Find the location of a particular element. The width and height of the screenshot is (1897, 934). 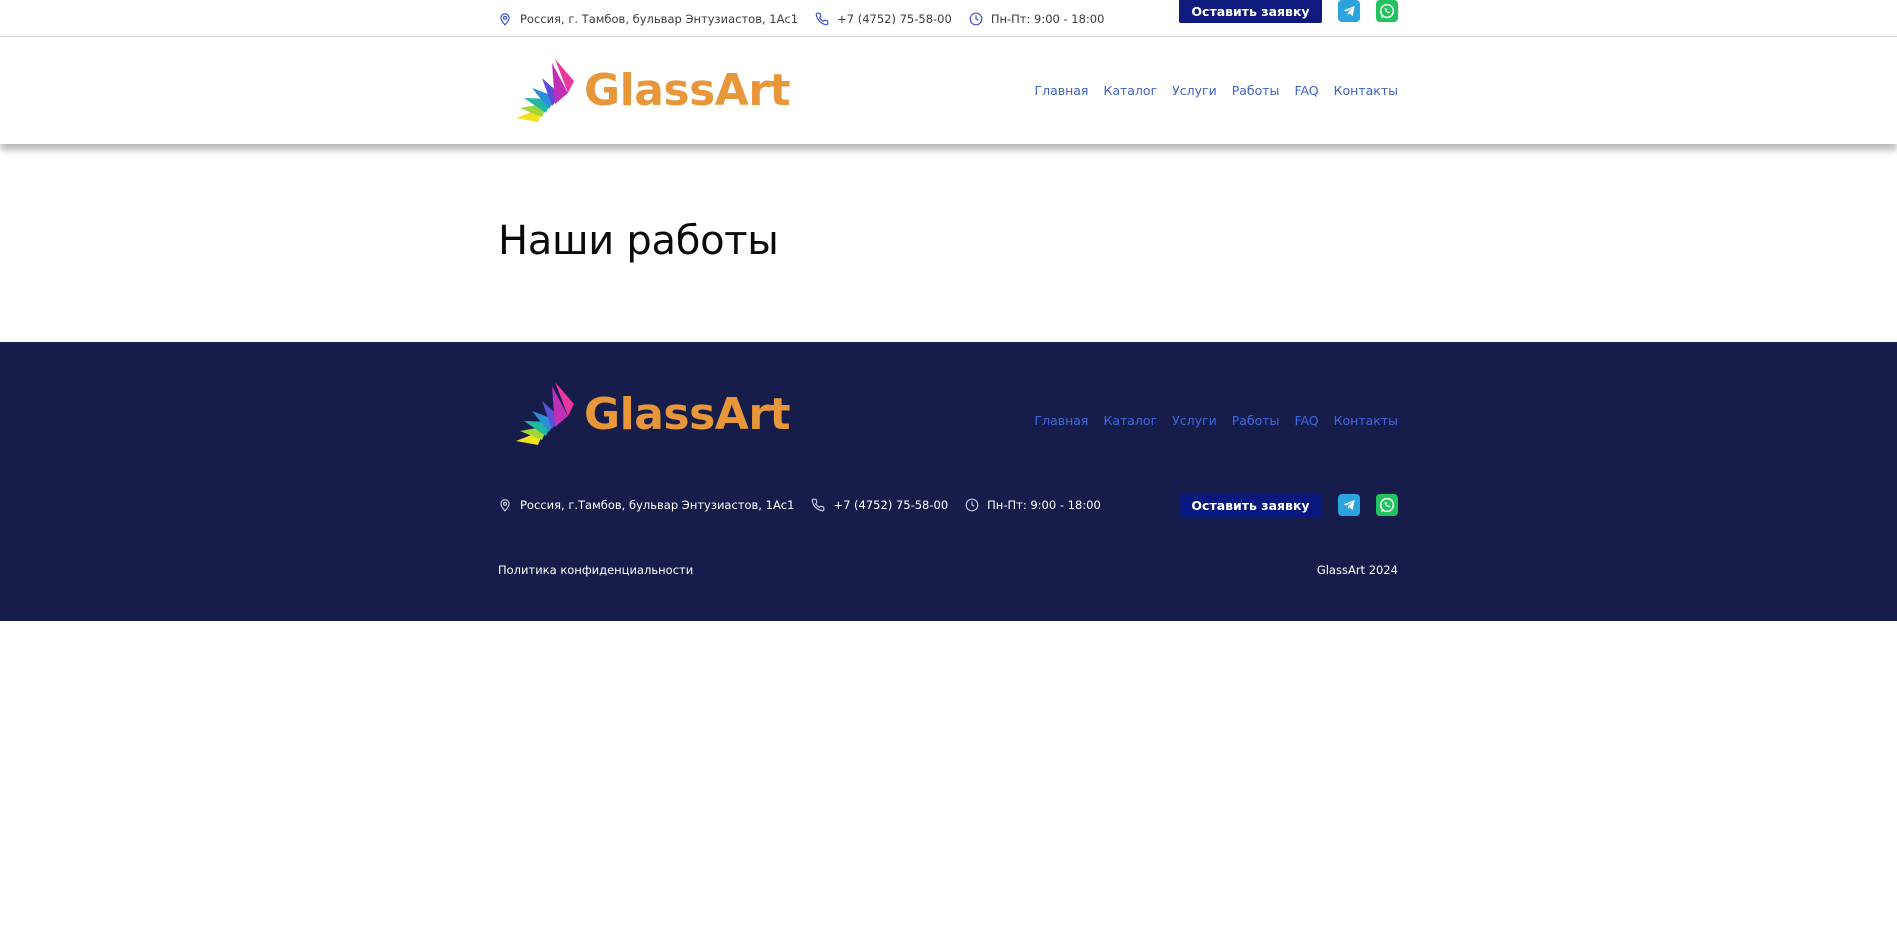

nav-item-contacts: Контакты is located at coordinates (1366, 90).